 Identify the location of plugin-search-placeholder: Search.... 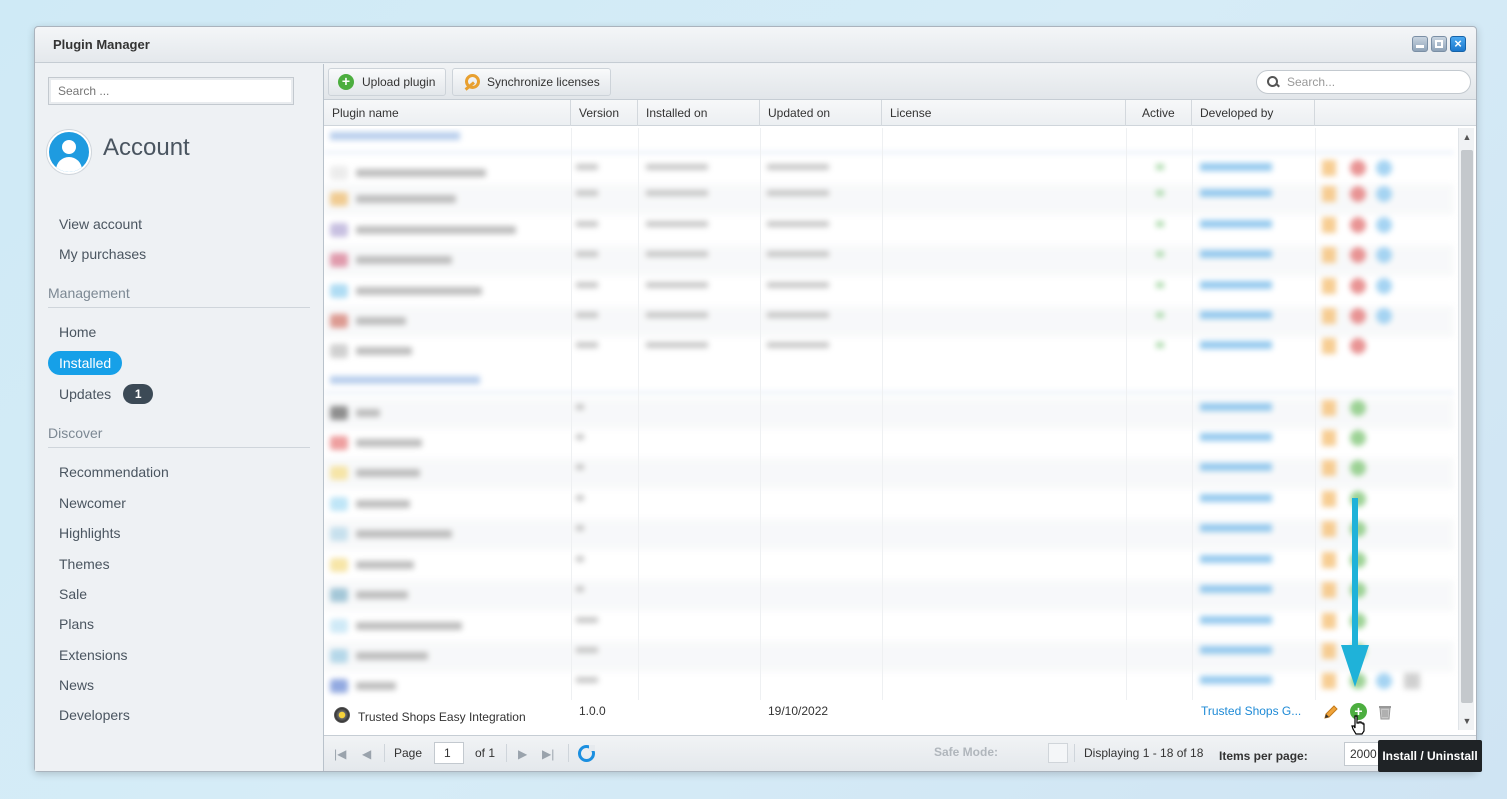
(1311, 82).